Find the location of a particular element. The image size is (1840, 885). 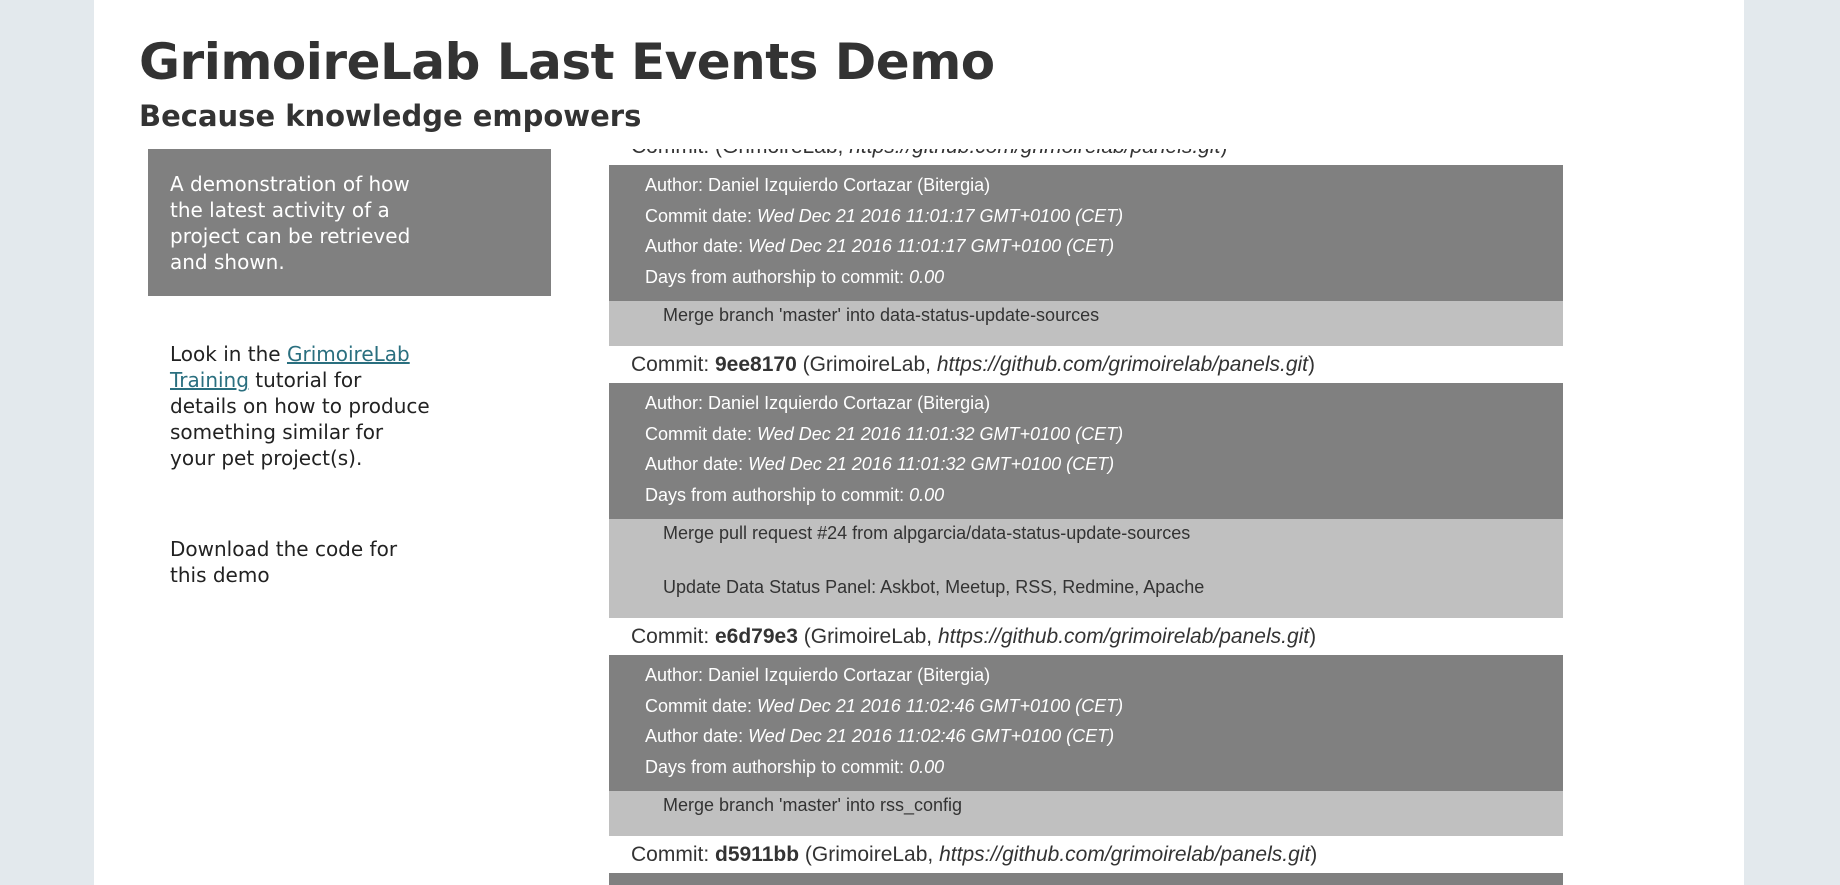

commit-date-value: Wed Dec 21 2016 11:01:17 GMT+0100 (CET) is located at coordinates (940, 215).